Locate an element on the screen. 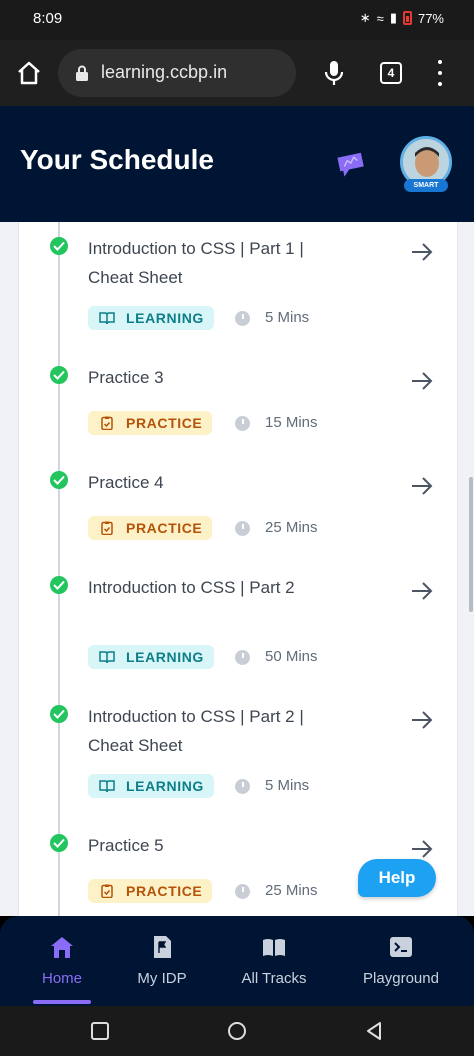  home-circle-icon is located at coordinates (237, 1031).